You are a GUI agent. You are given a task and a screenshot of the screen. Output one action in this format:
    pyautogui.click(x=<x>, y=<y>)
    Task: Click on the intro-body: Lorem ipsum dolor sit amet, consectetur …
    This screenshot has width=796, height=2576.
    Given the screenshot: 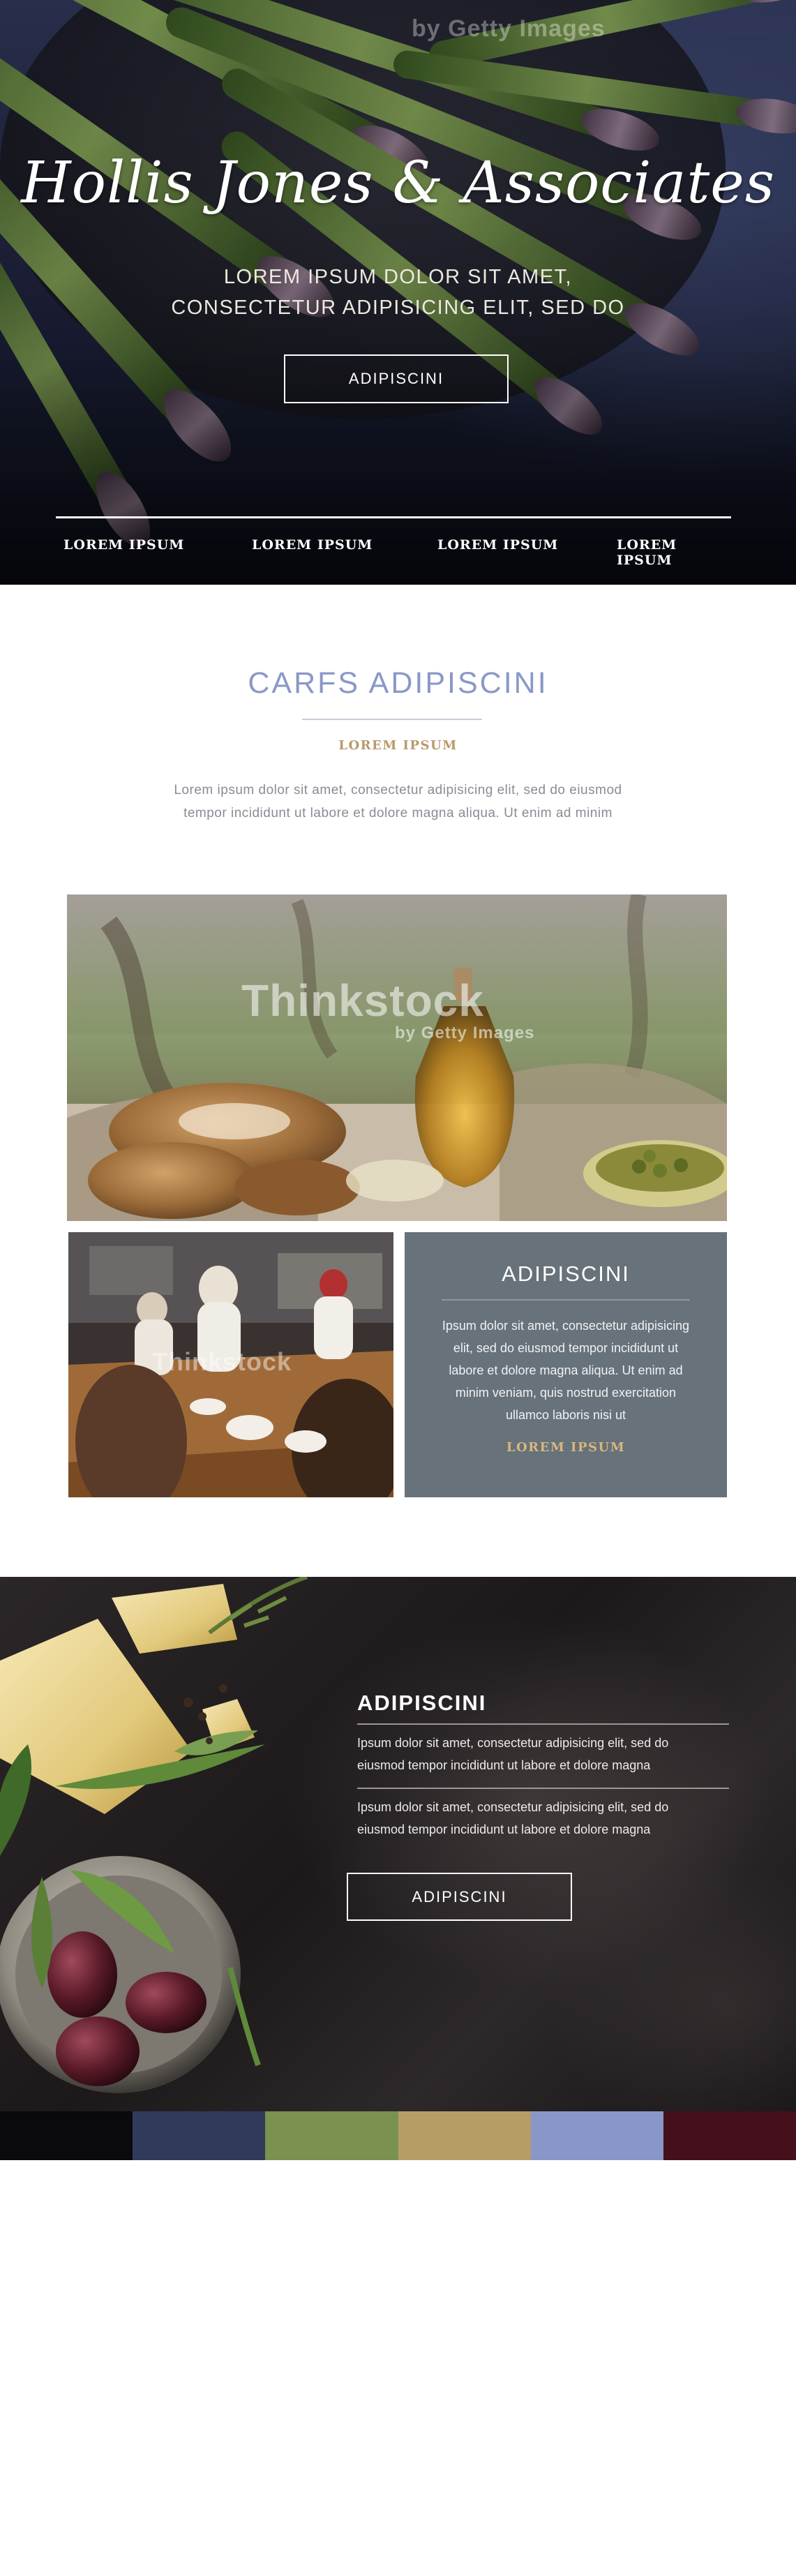 What is the action you would take?
    pyautogui.click(x=398, y=802)
    